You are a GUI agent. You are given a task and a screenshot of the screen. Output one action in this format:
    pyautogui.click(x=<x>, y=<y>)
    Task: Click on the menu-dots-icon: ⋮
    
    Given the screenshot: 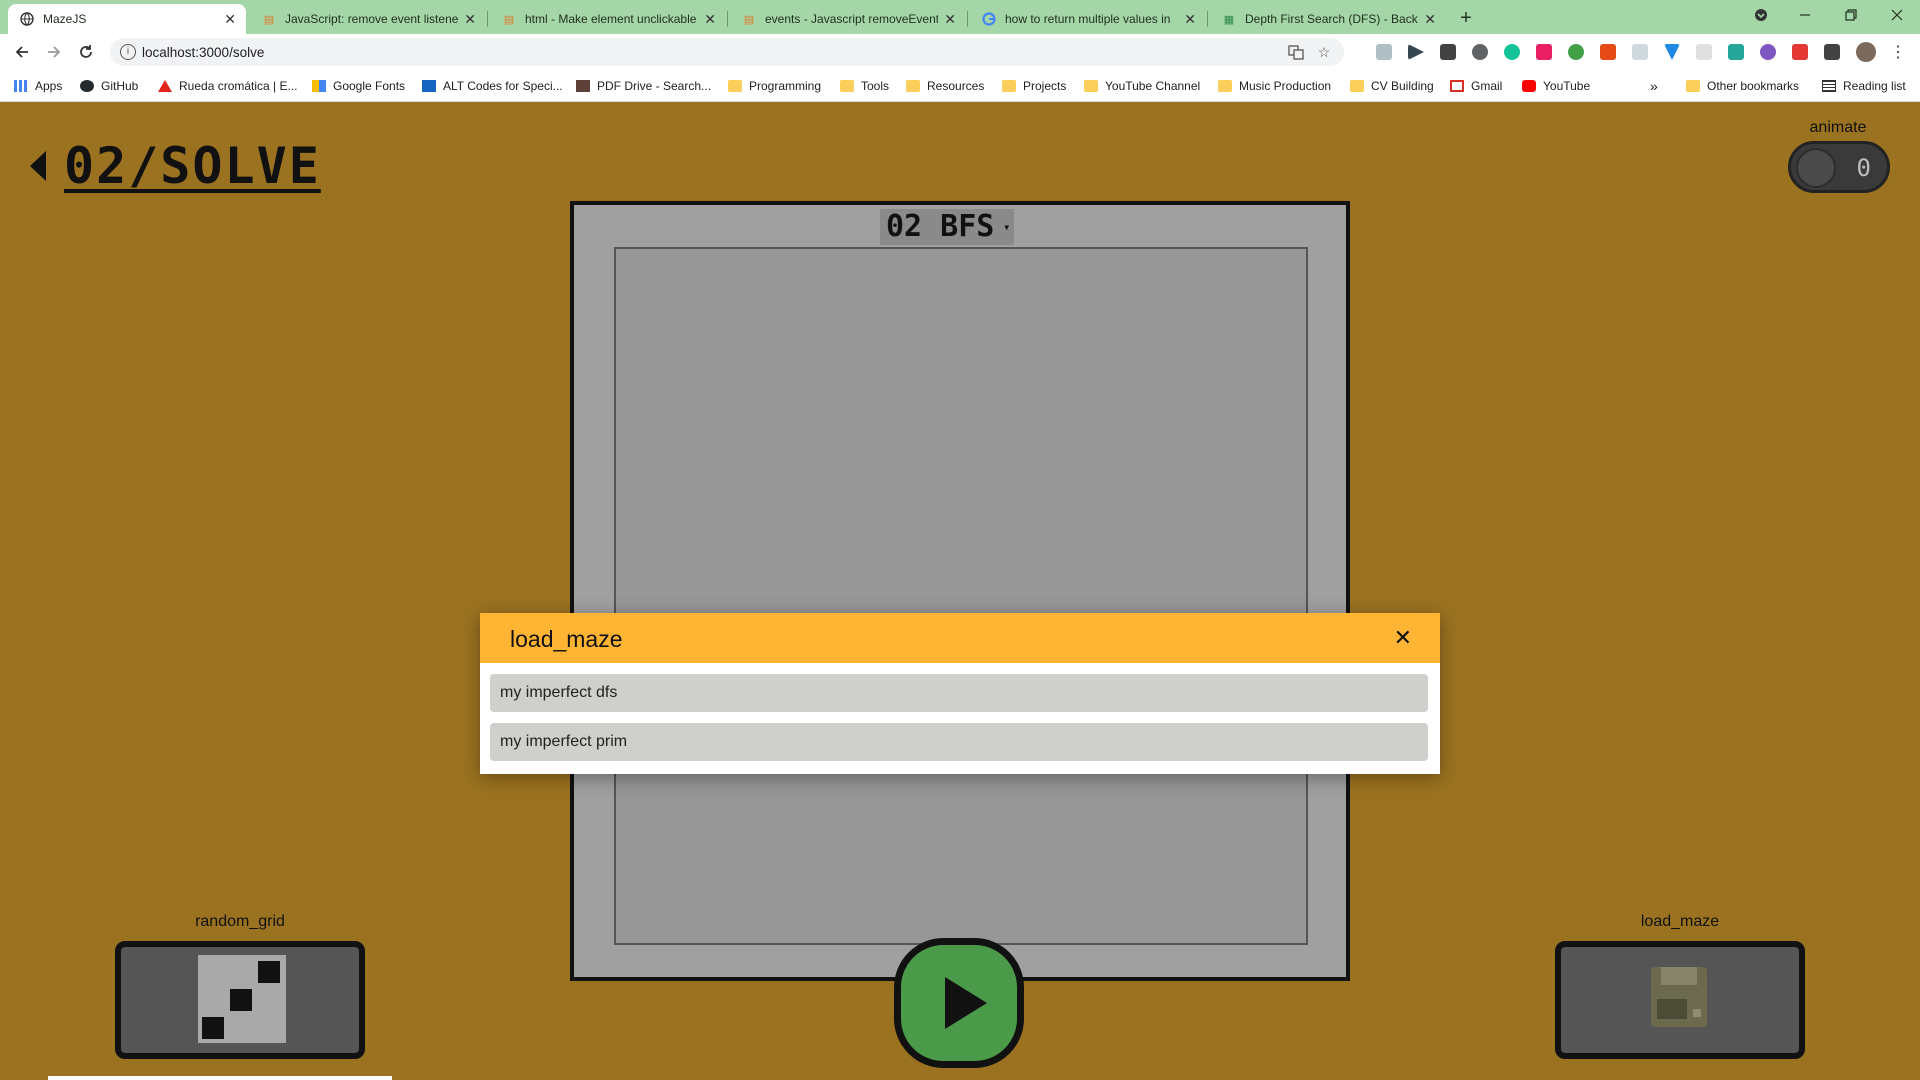 What is the action you would take?
    pyautogui.click(x=1898, y=52)
    